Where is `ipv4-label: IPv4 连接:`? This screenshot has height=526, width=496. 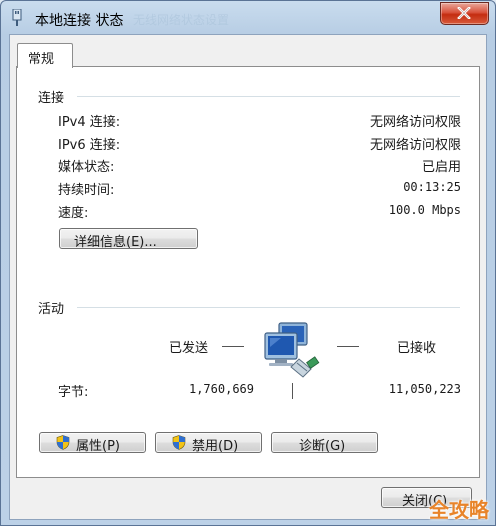 ipv4-label: IPv4 连接: is located at coordinates (89, 122).